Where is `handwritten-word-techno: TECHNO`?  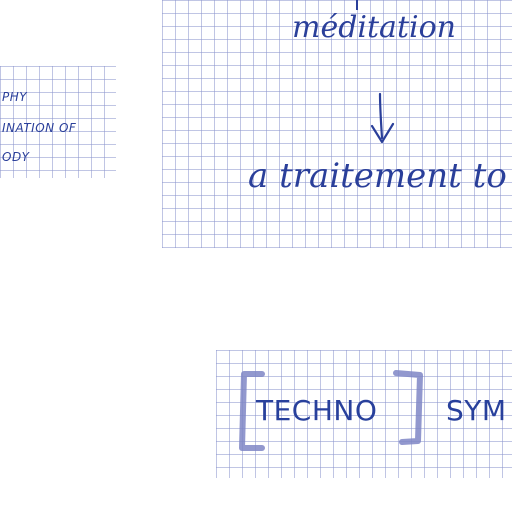 handwritten-word-techno: TECHNO is located at coordinates (317, 410).